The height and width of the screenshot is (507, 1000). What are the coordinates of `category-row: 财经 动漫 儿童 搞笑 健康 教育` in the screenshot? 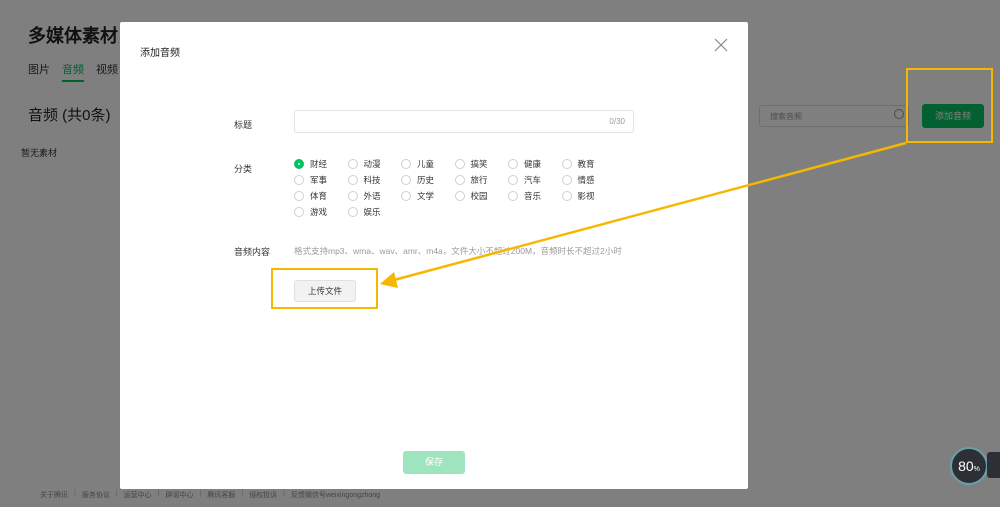 It's located at (464, 164).